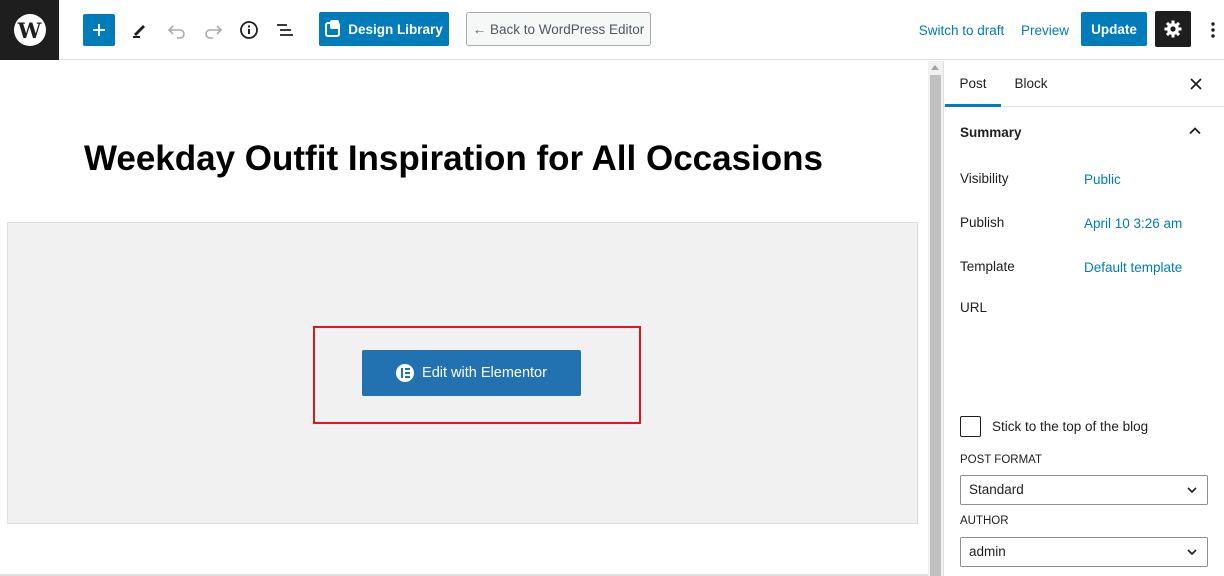 The height and width of the screenshot is (576, 1224). Describe the element at coordinates (984, 178) in the screenshot. I see `visibility-label: Visibility` at that location.